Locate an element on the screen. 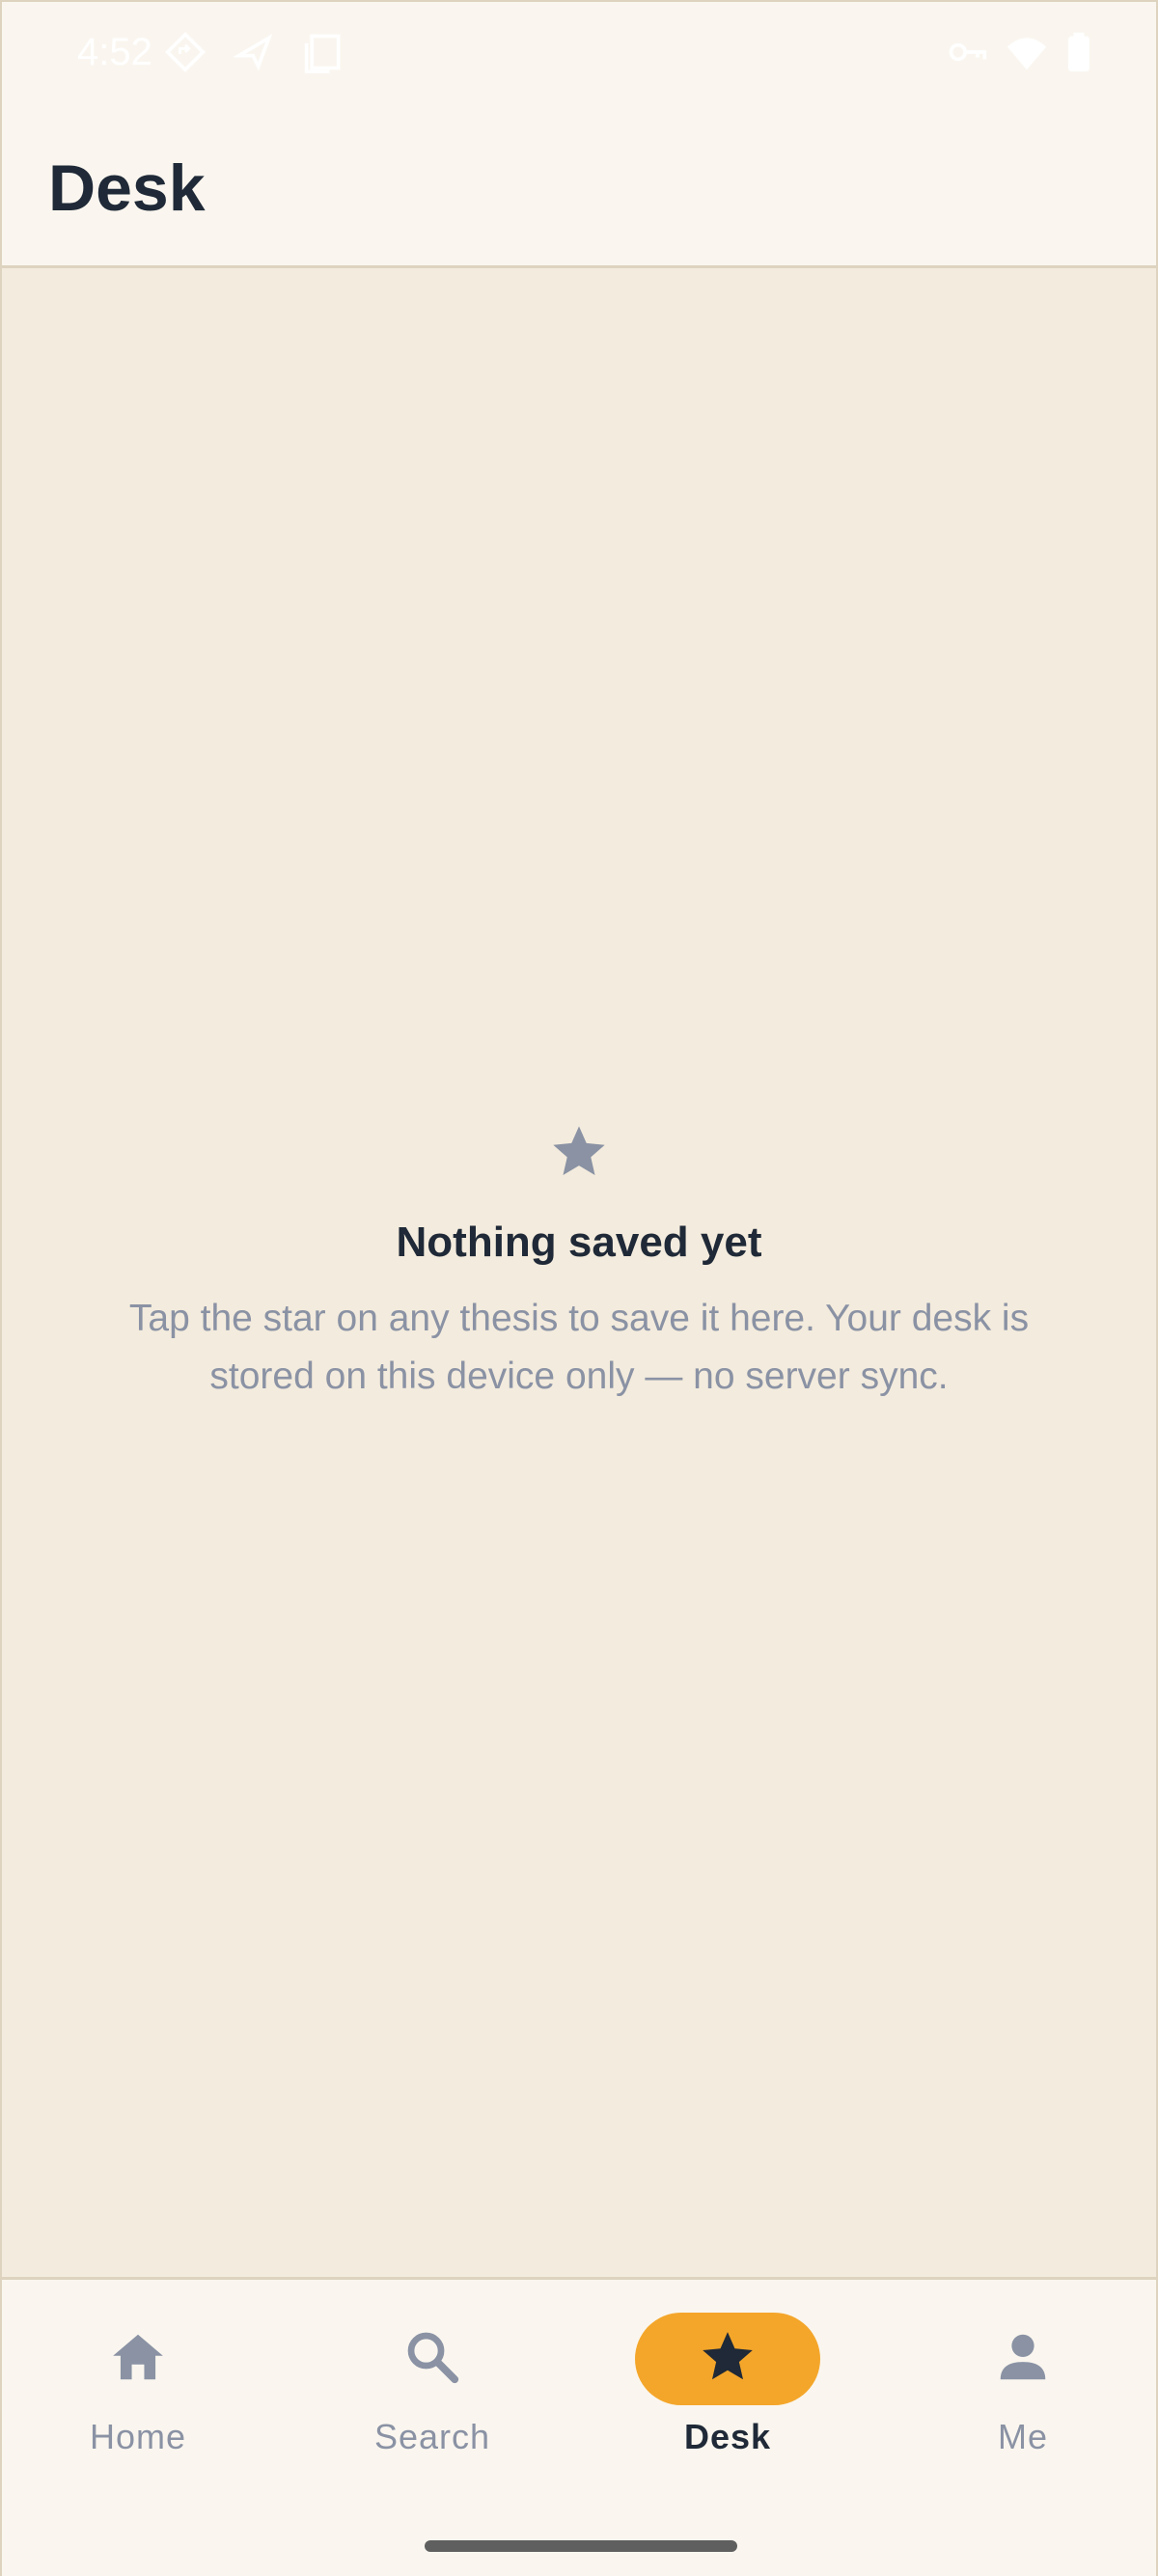 Image resolution: width=1158 pixels, height=2576 pixels. nav-item-me: Me is located at coordinates (1023, 2400).